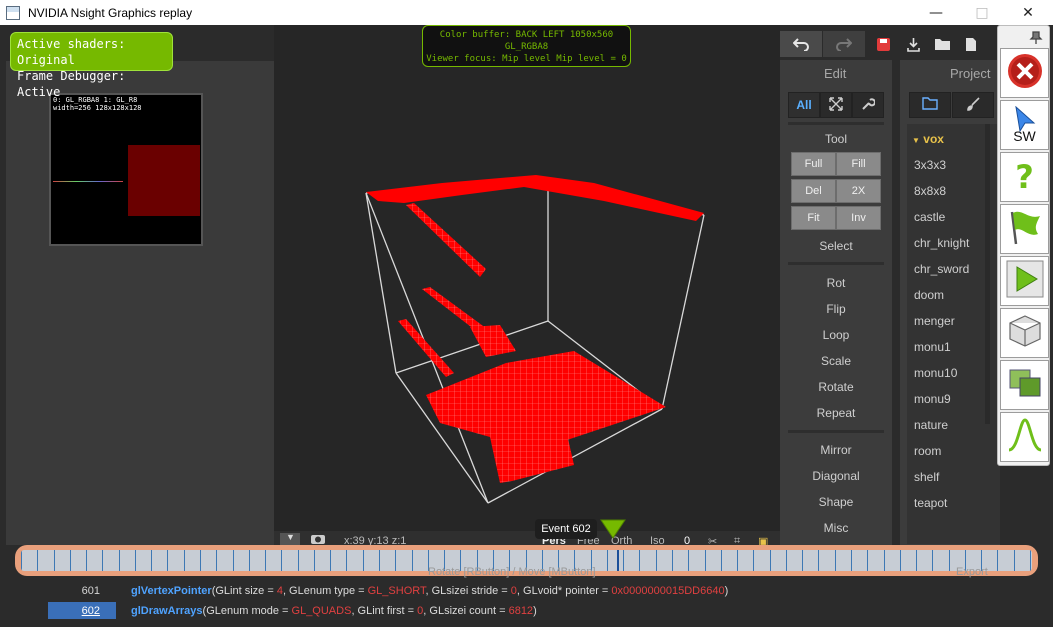 The height and width of the screenshot is (627, 1053). Describe the element at coordinates (930, 191) in the screenshot. I see `project-item: 8x8x8` at that location.